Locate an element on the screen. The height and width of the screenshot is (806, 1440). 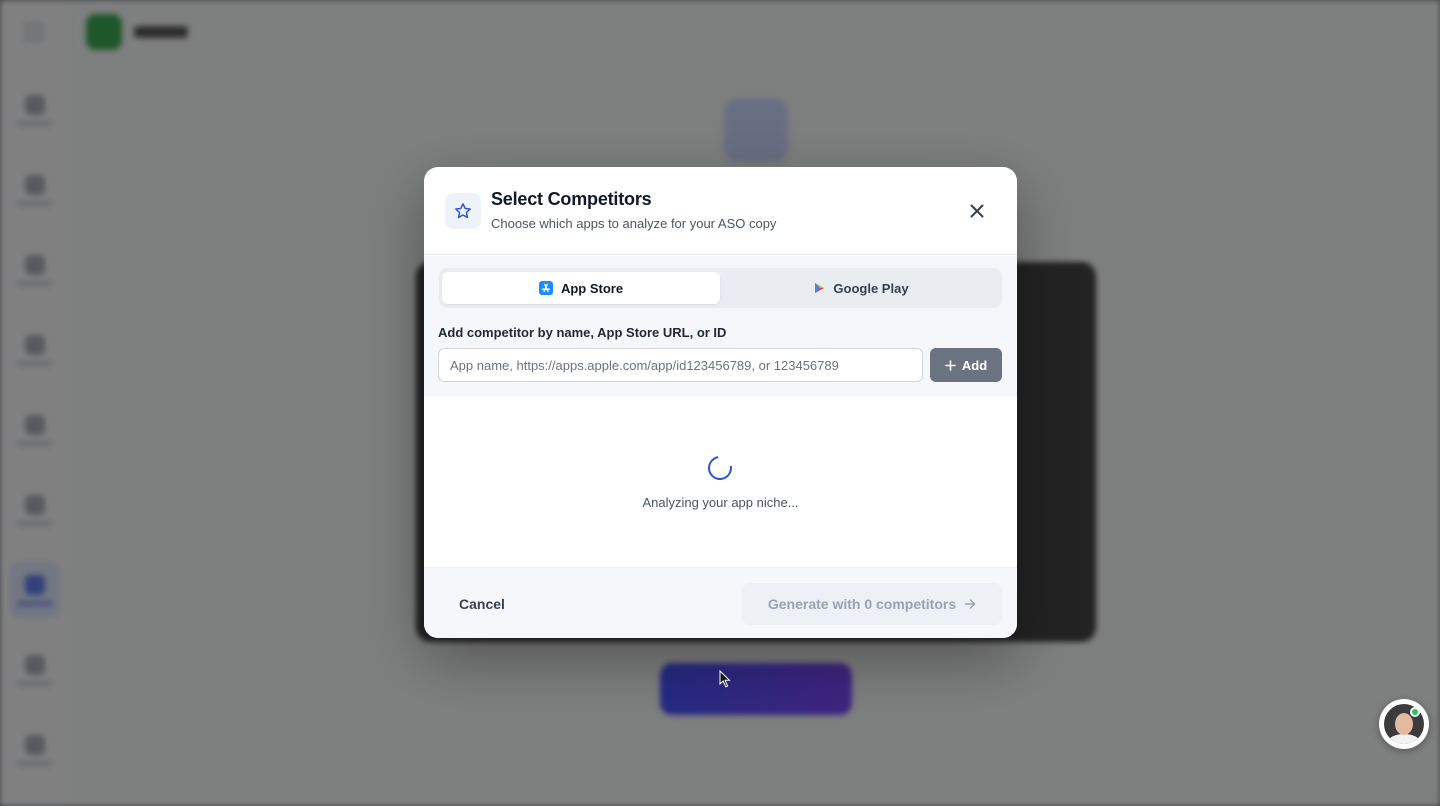
close-button is located at coordinates (977, 211).